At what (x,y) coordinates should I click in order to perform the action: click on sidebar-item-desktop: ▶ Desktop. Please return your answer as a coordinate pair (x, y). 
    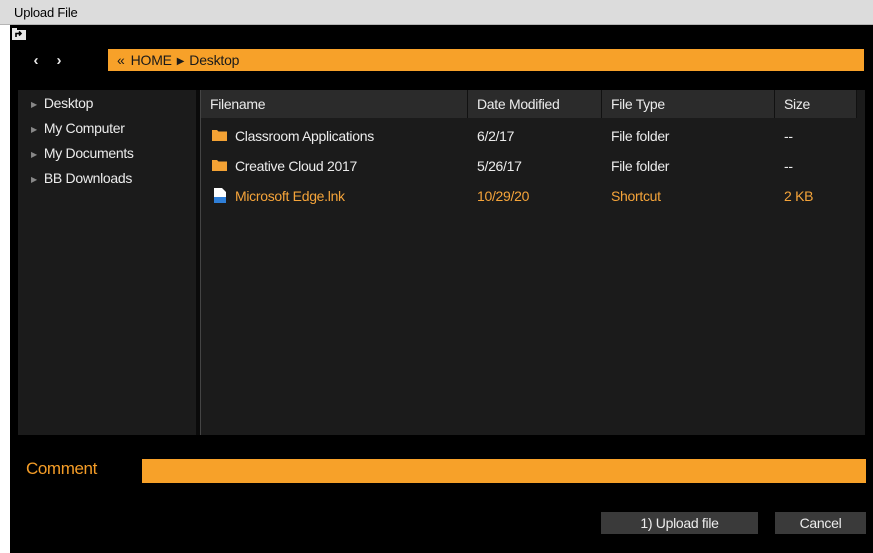
    Looking at the image, I should click on (62, 103).